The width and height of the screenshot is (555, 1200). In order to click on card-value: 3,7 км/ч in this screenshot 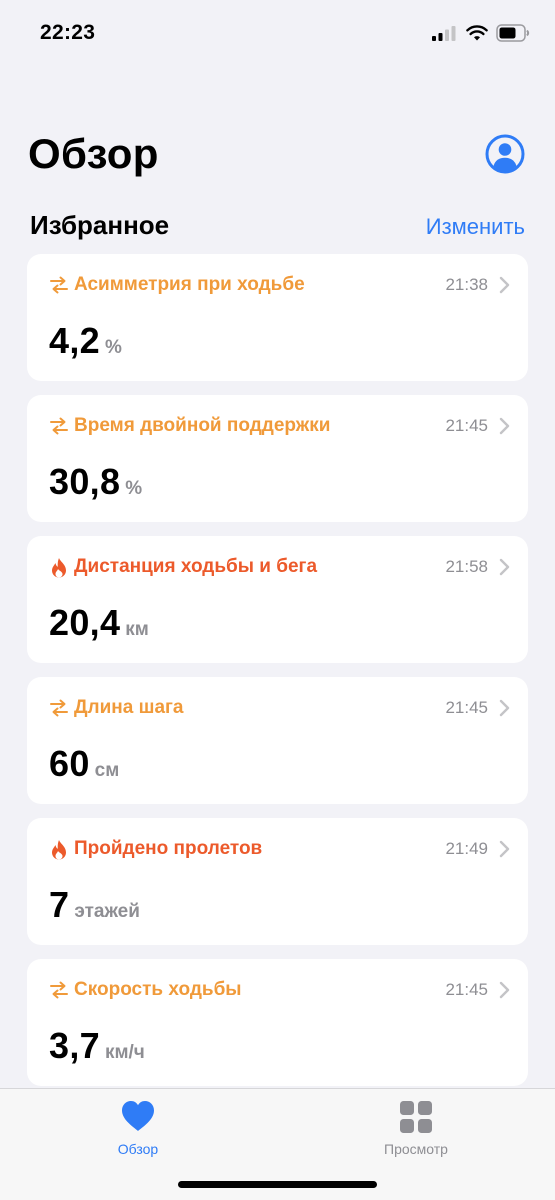, I will do `click(97, 1046)`.